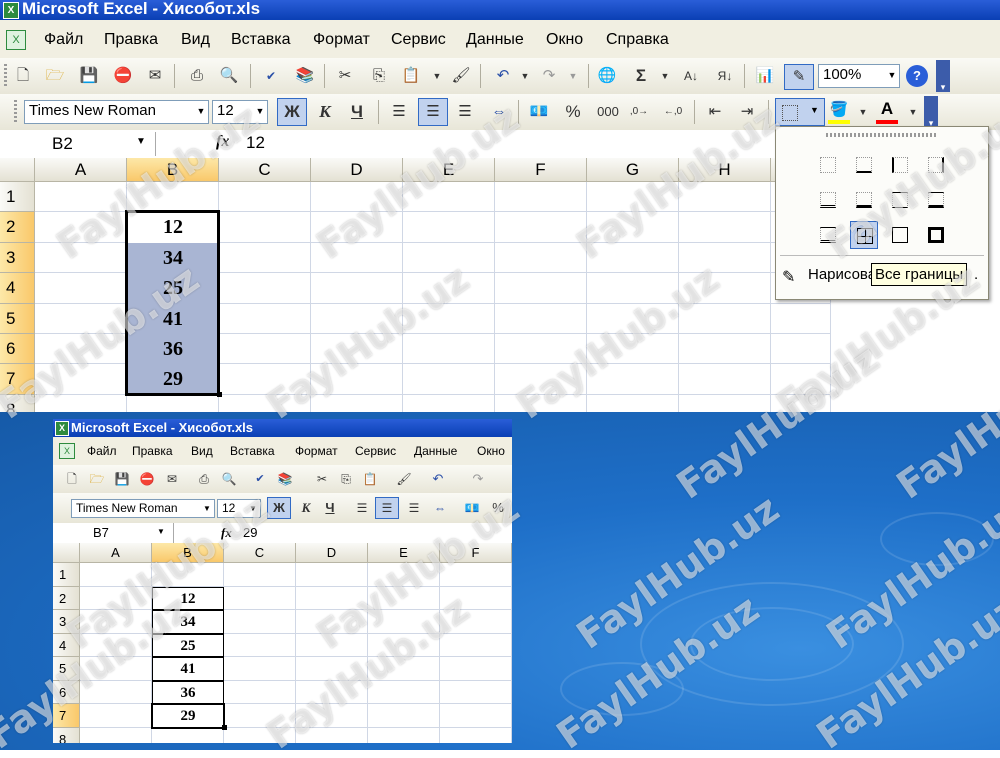 This screenshot has width=1000, height=758. What do you see at coordinates (476, 553) in the screenshot?
I see `column-header-f: F` at bounding box center [476, 553].